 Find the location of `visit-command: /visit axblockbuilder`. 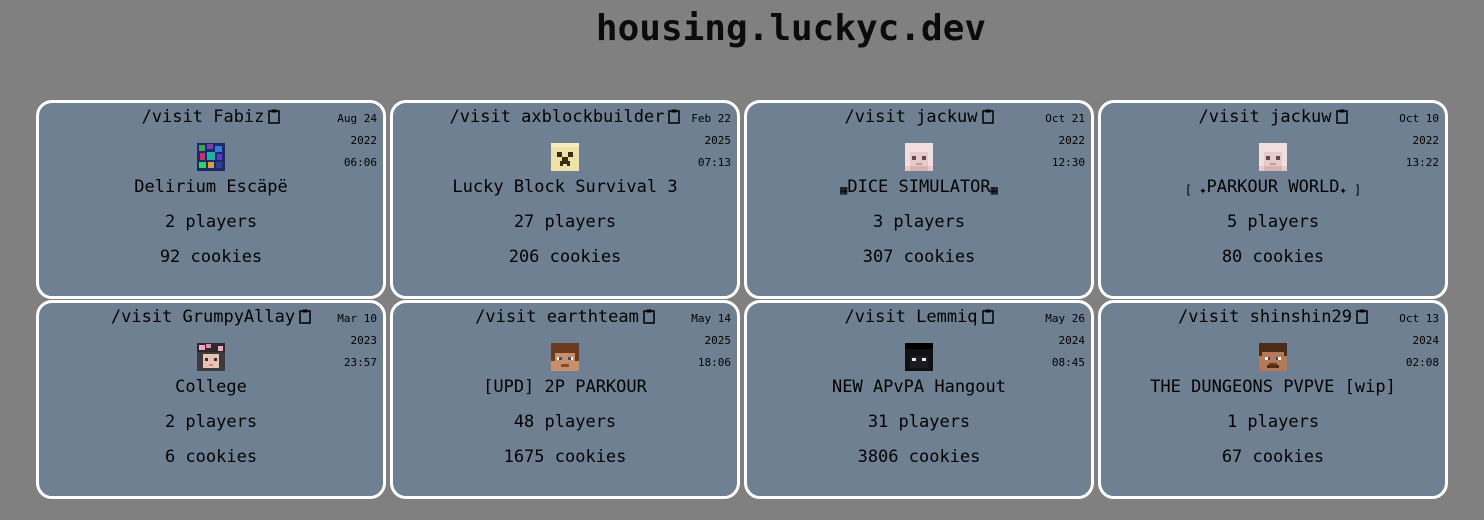

visit-command: /visit axblockbuilder is located at coordinates (565, 118).